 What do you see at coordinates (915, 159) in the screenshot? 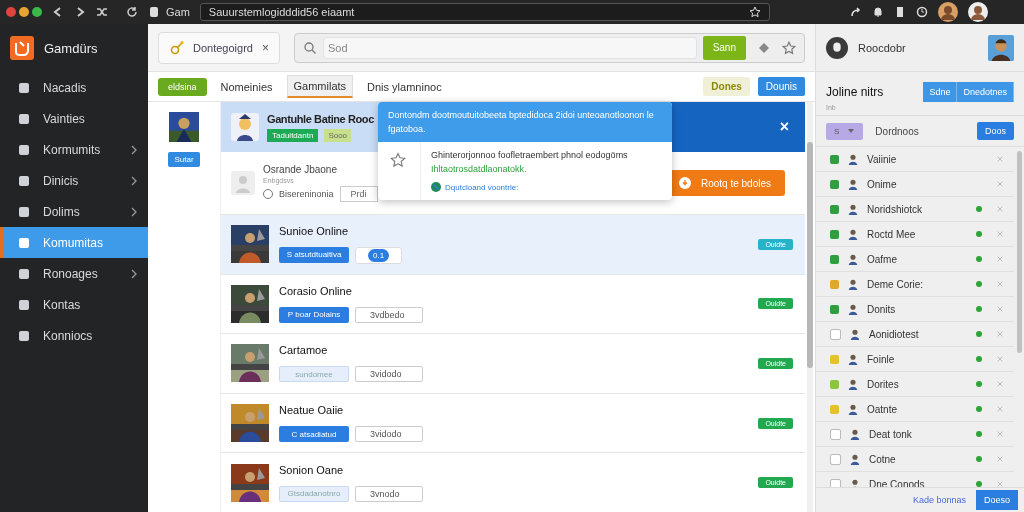
I see `contact-row: Vaiinie` at bounding box center [915, 159].